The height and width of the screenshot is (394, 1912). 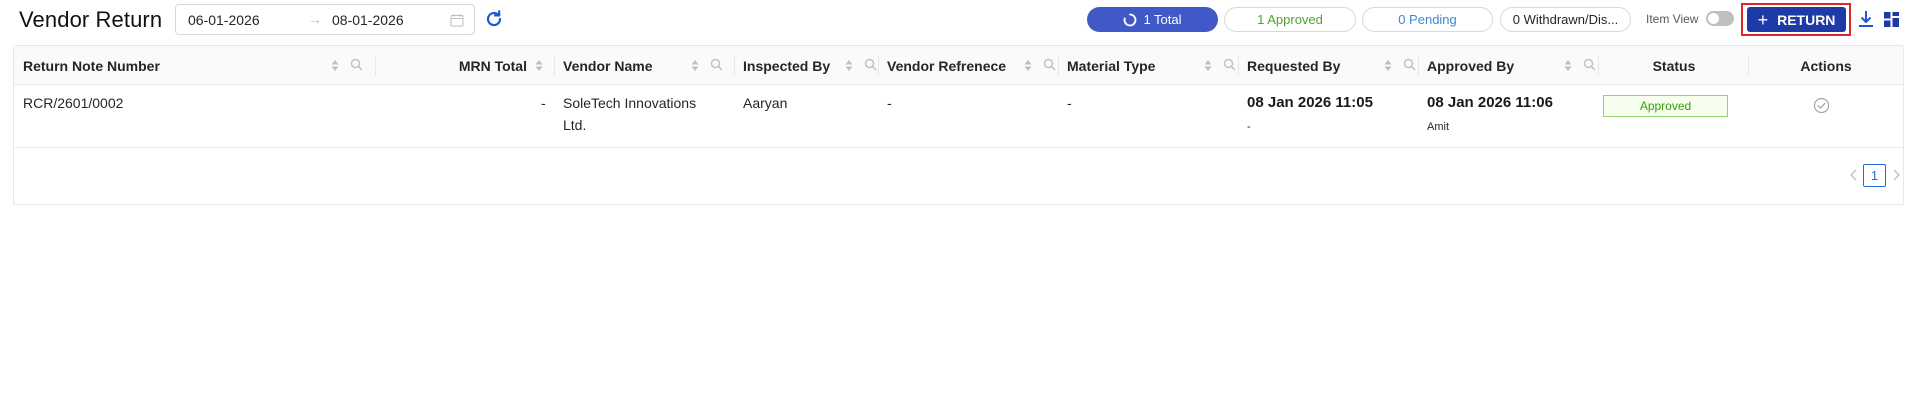 I want to click on column-title: Return Note Number, so click(x=91, y=65).